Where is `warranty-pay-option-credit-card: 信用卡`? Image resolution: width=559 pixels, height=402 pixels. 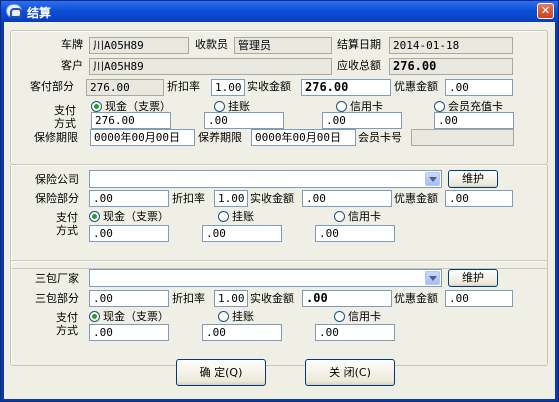 warranty-pay-option-credit-card: 信用卡 is located at coordinates (357, 316).